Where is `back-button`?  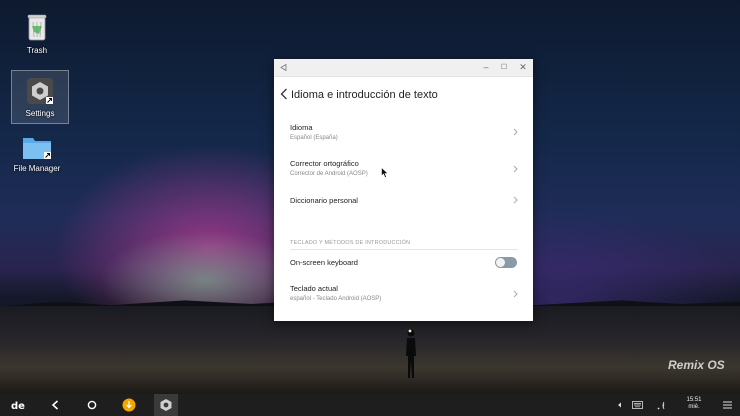
back-button is located at coordinates (55, 405).